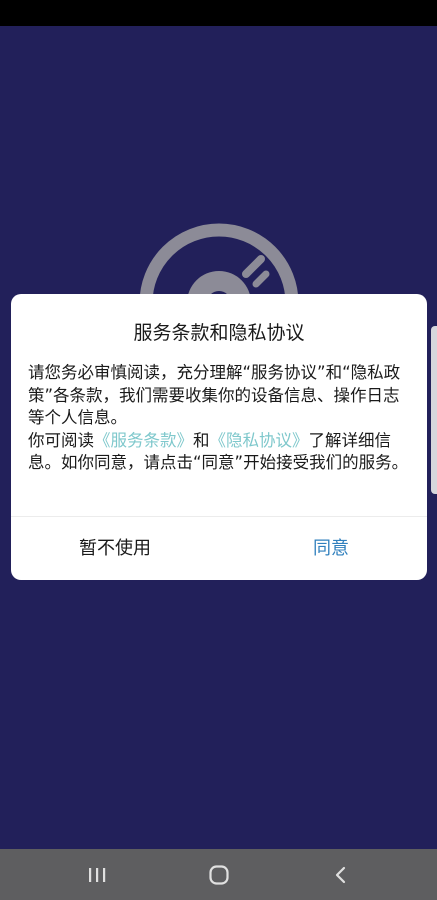  I want to click on status-bar, so click(218, 13).